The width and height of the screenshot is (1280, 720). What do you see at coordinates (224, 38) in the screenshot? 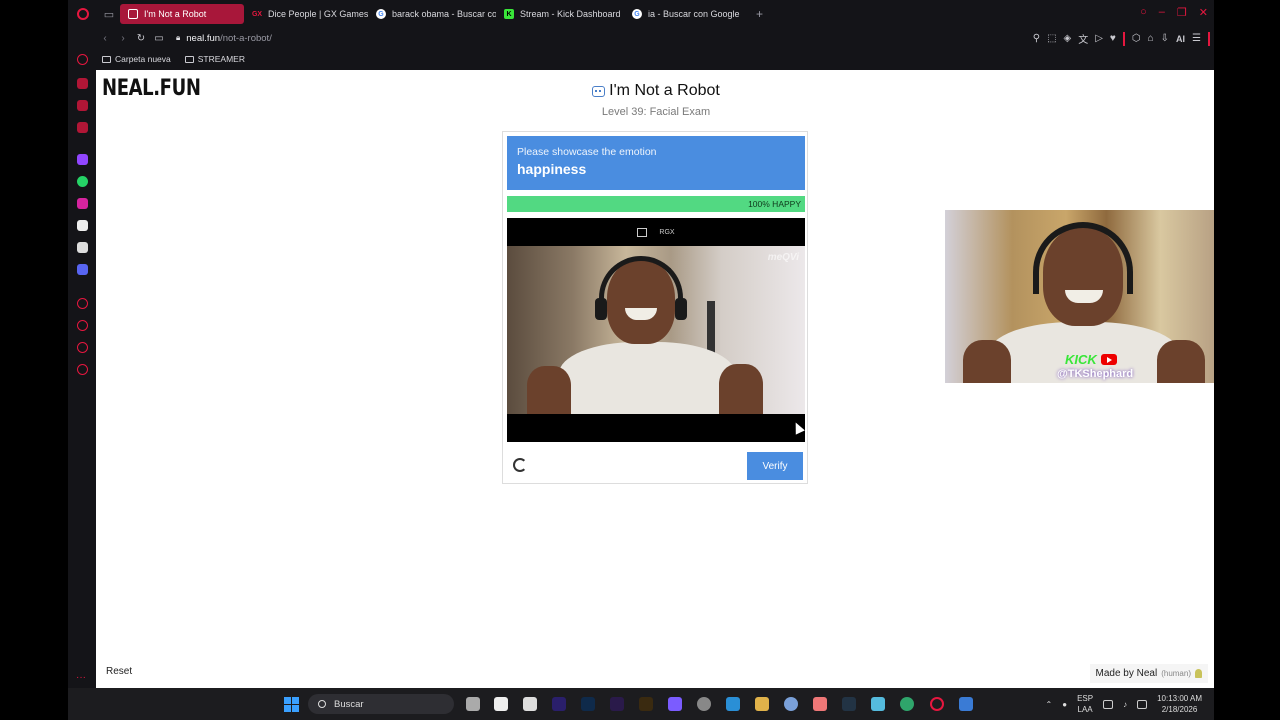
I see `url-field: 🔒︎ neal.fun/not-a-robot/` at bounding box center [224, 38].